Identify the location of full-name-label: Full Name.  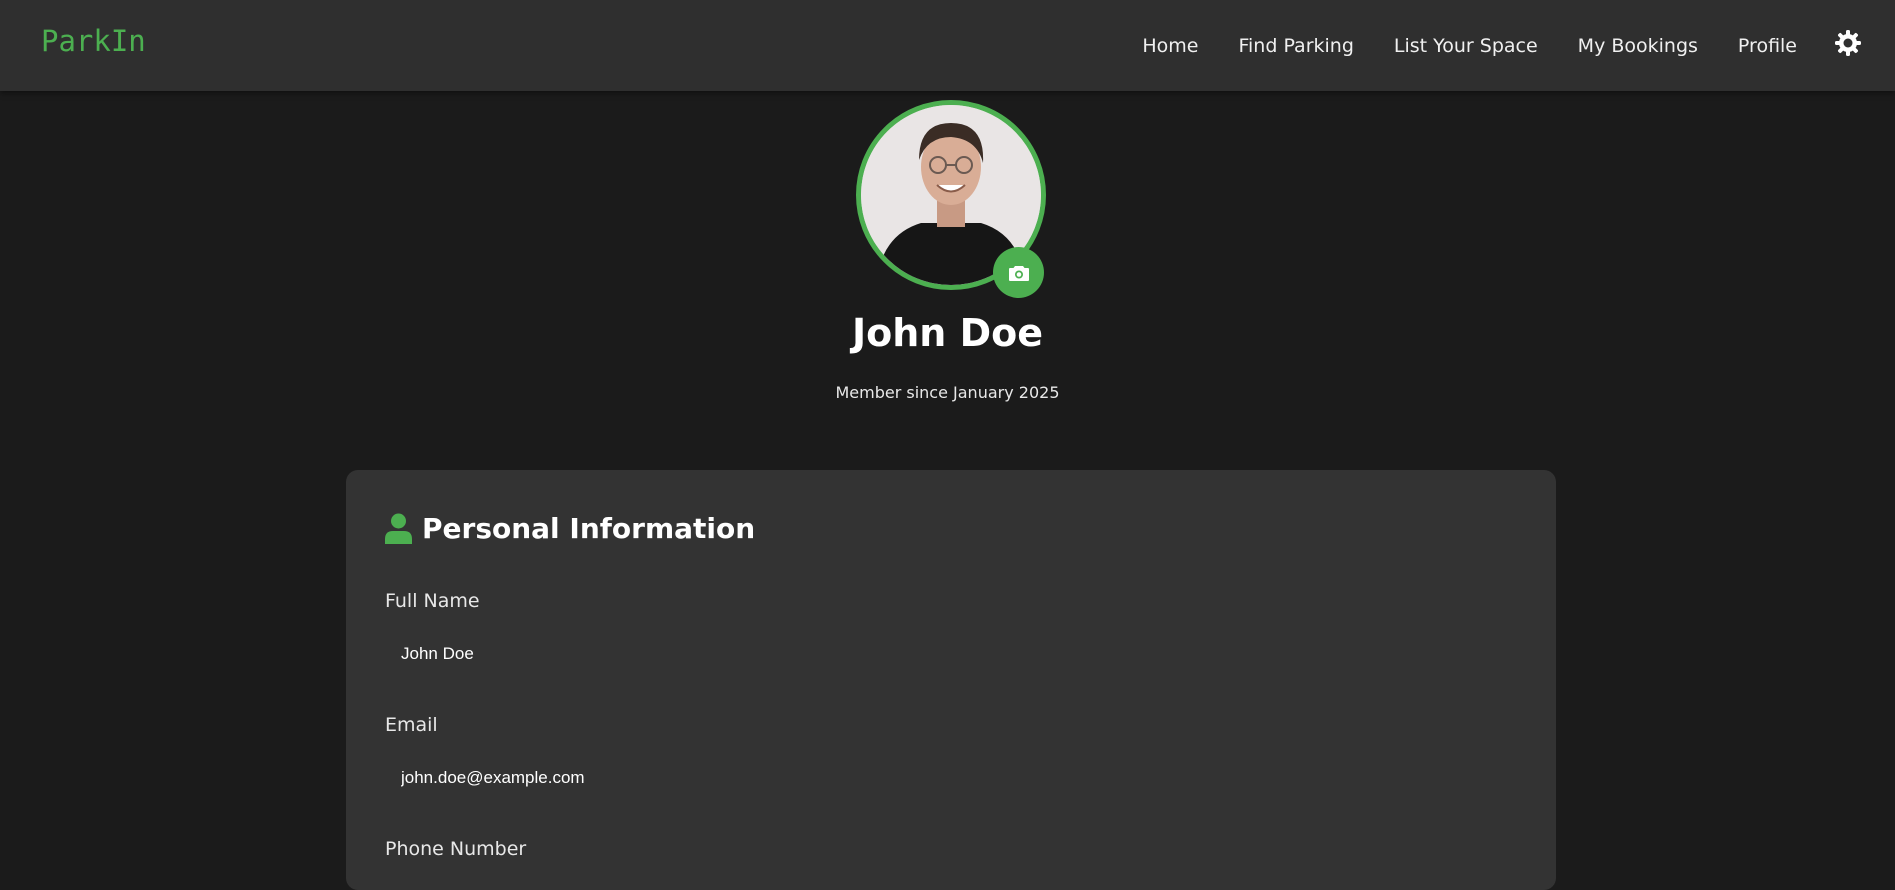
(432, 601).